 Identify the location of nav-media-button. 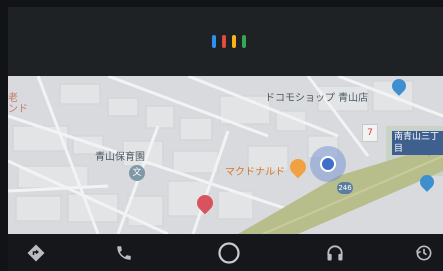
(335, 252).